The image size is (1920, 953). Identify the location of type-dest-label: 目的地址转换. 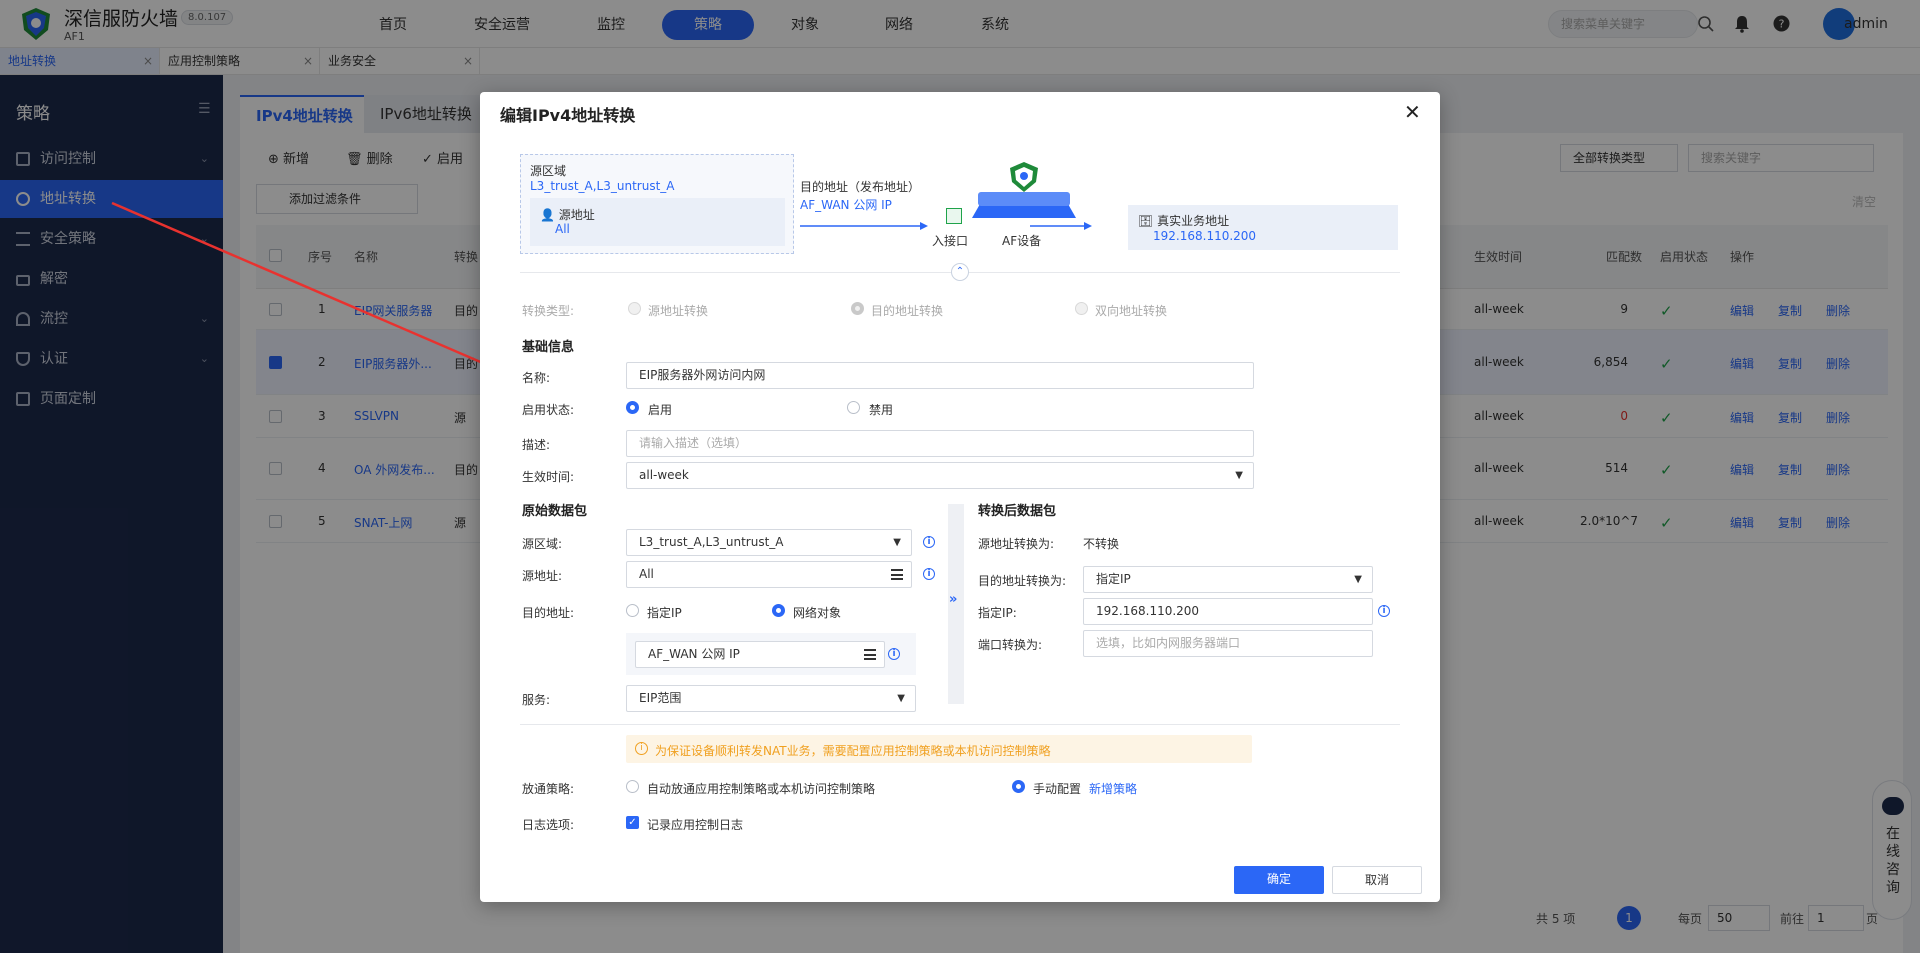
(907, 311).